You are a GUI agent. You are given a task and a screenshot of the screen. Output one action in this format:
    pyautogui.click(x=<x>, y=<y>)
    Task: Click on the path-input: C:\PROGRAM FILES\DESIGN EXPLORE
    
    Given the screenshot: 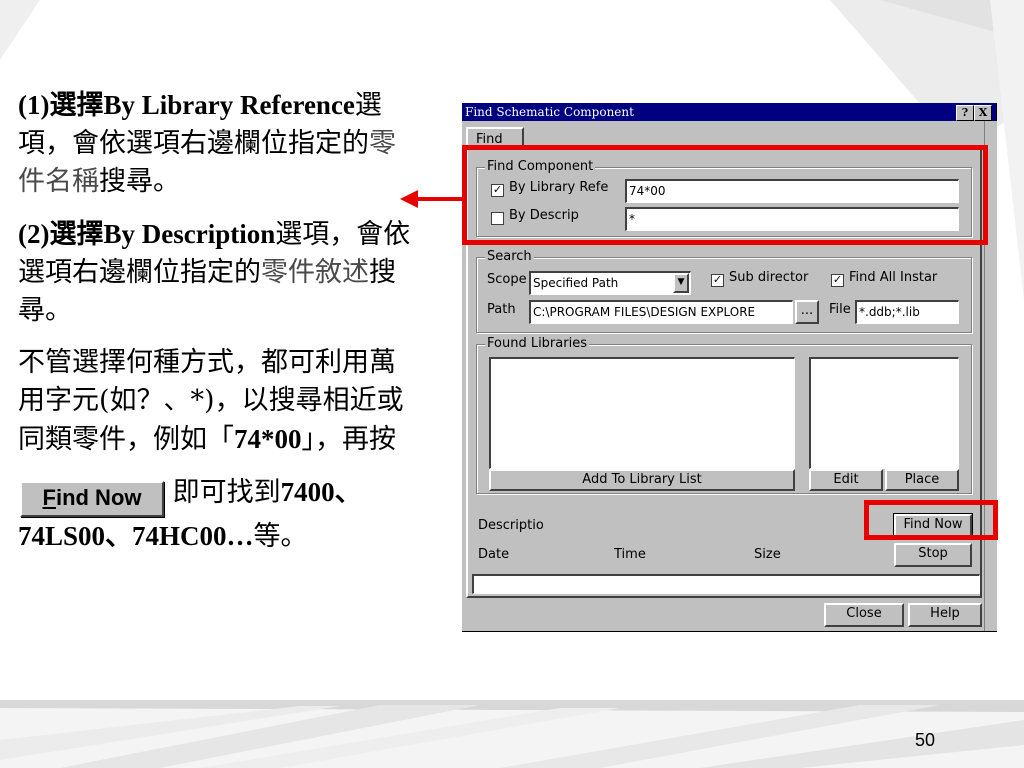 What is the action you would take?
    pyautogui.click(x=661, y=312)
    